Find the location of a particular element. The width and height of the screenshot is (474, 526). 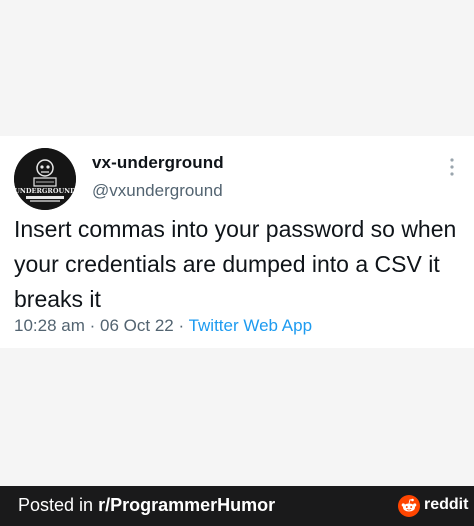

footer-bar: Posted in r/ProgrammerHumor reddit is located at coordinates (237, 506).